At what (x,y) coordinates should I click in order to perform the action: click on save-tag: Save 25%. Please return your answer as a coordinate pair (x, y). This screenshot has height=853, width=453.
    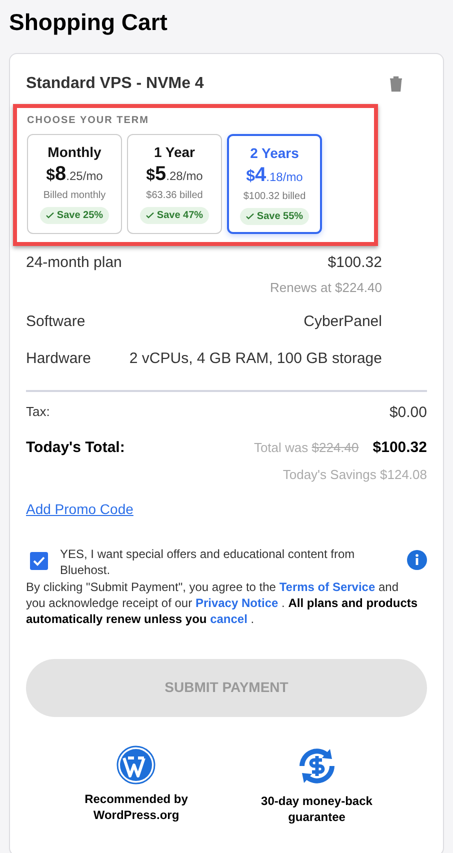
    Looking at the image, I should click on (75, 215).